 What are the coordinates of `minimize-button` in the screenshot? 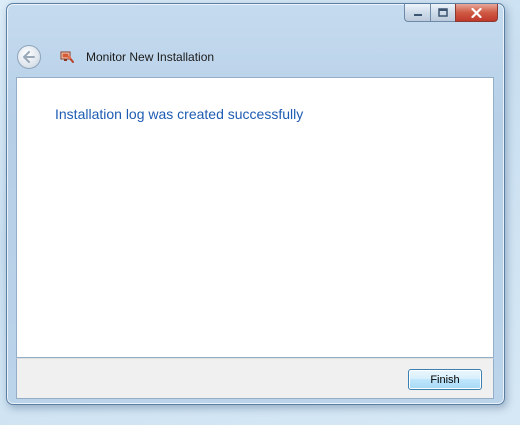 It's located at (417, 13).